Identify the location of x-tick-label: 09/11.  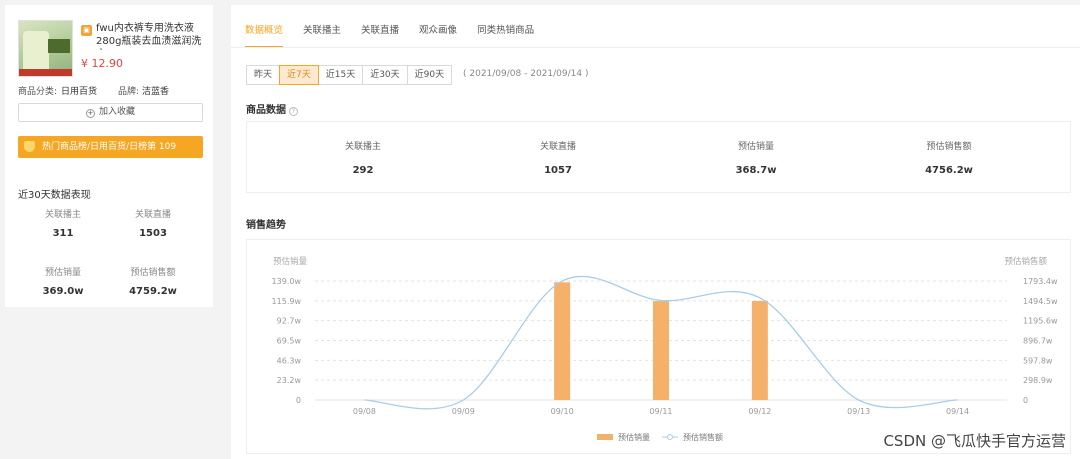
(660, 411).